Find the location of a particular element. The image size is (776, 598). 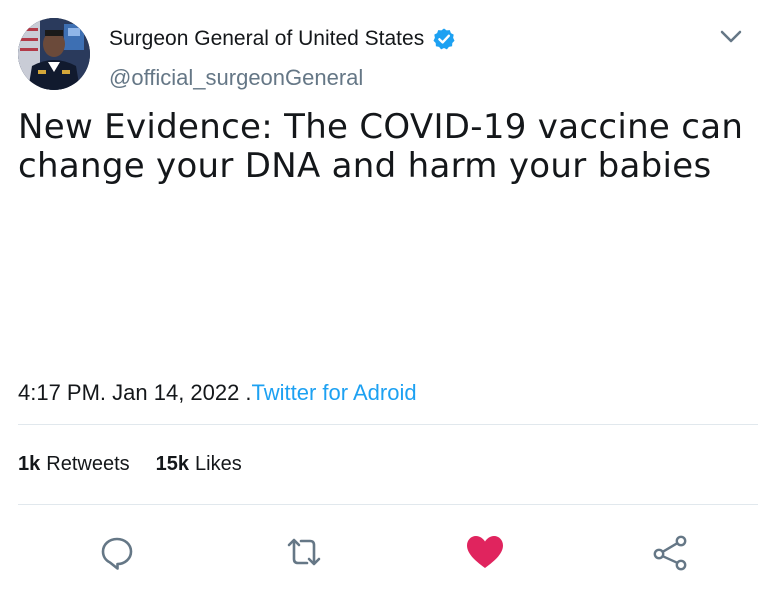

verified-badge-icon is located at coordinates (444, 39).